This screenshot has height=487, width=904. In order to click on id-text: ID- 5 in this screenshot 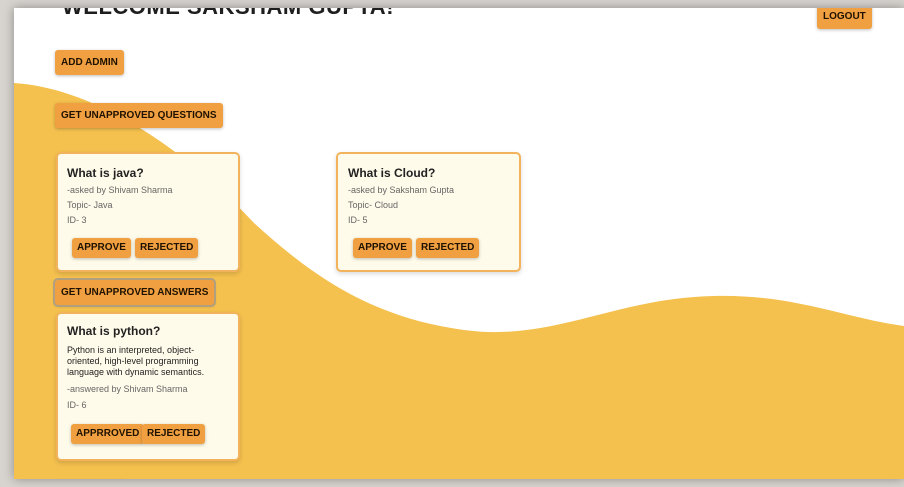, I will do `click(358, 220)`.